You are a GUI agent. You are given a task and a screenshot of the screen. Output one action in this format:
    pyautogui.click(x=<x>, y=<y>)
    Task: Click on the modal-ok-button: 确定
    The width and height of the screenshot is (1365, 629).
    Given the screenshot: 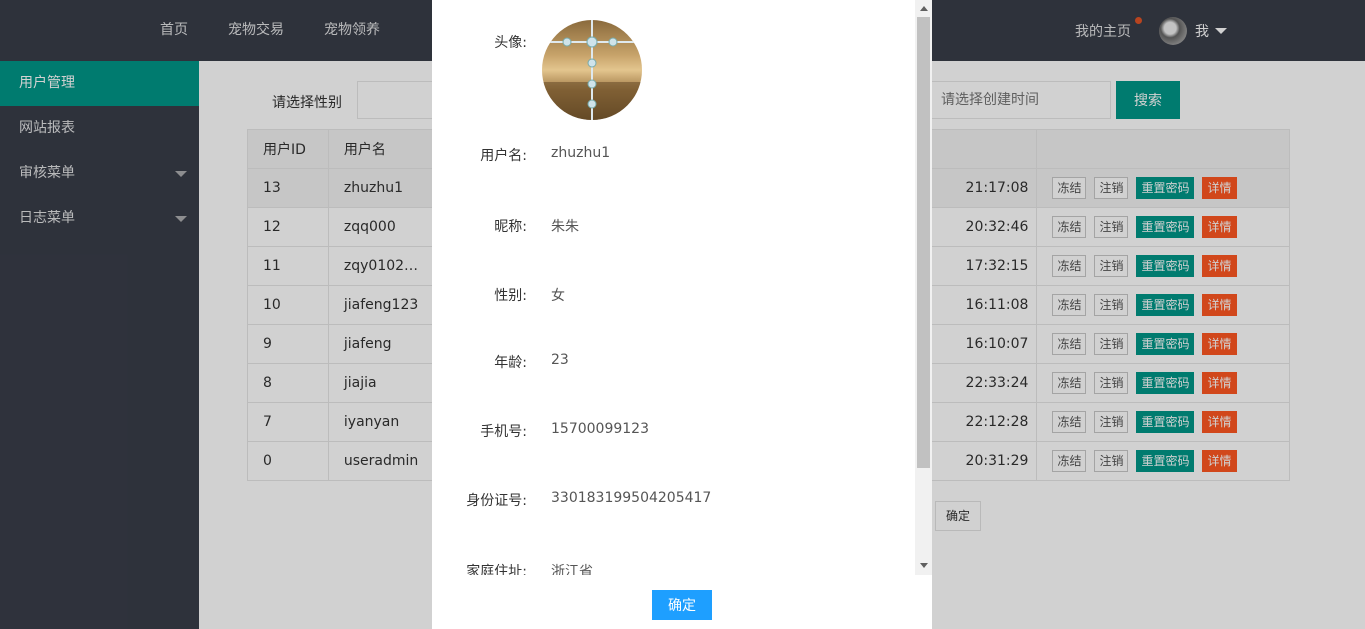 What is the action you would take?
    pyautogui.click(x=682, y=605)
    